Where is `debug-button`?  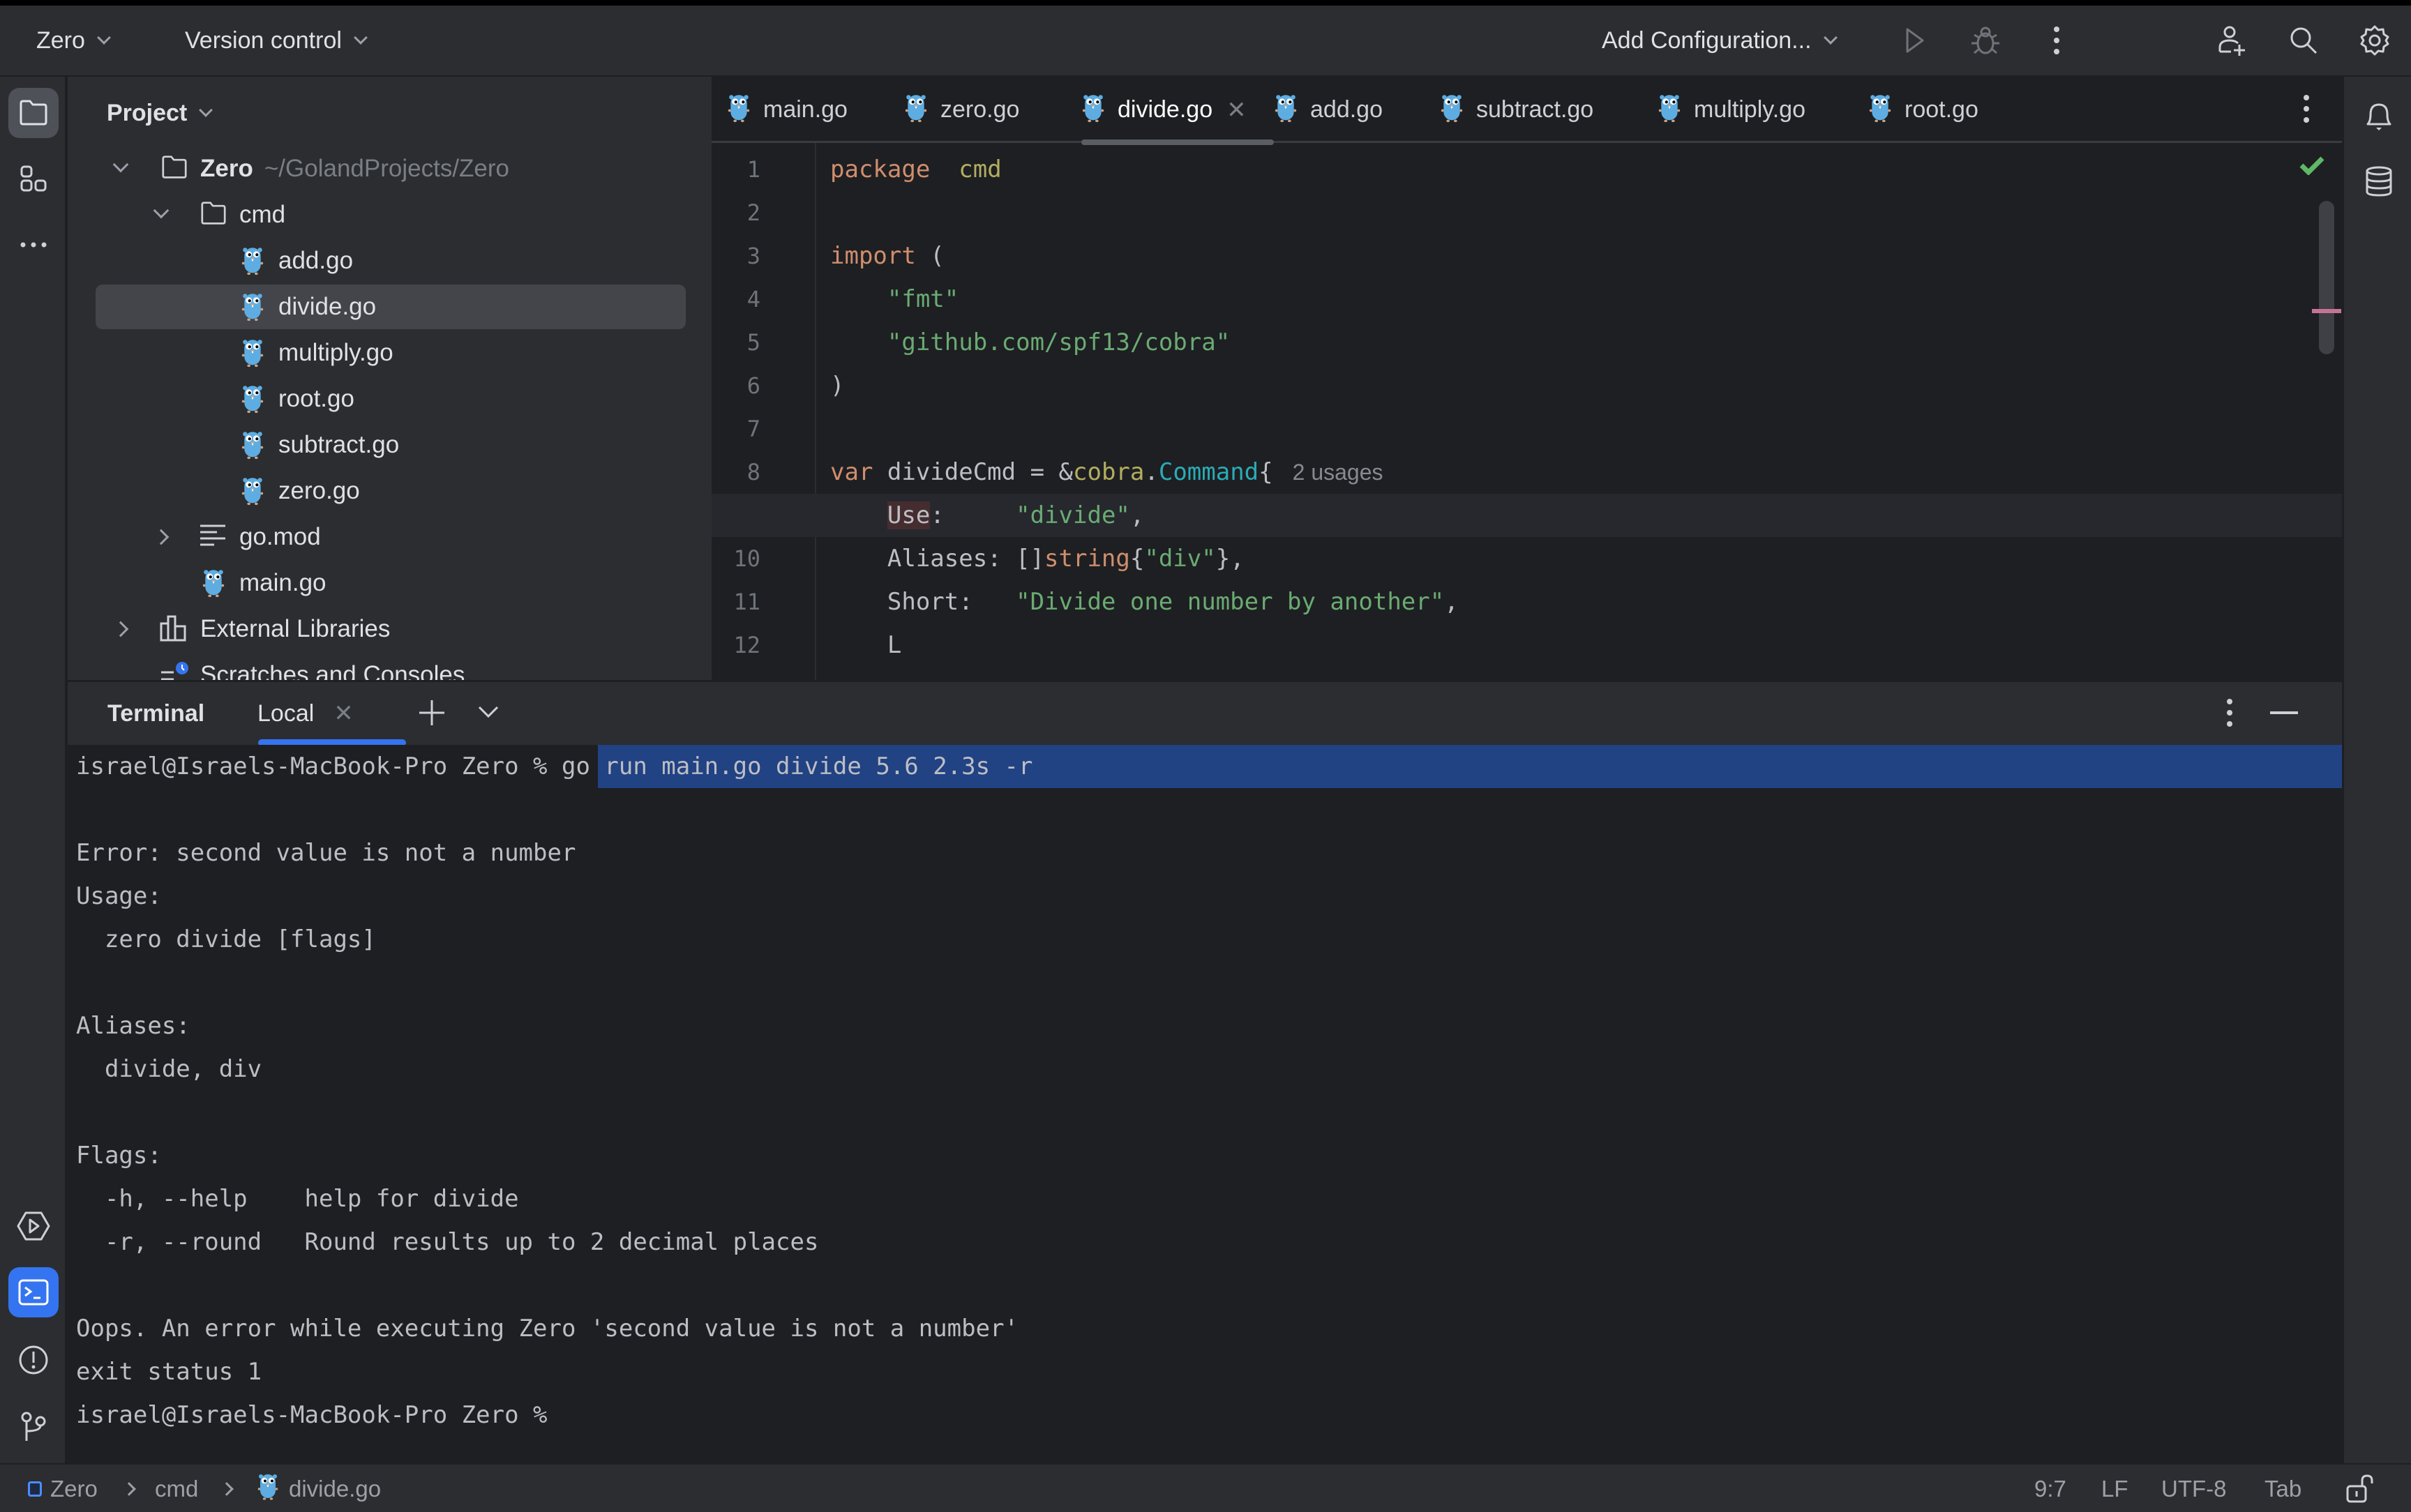 debug-button is located at coordinates (1985, 40).